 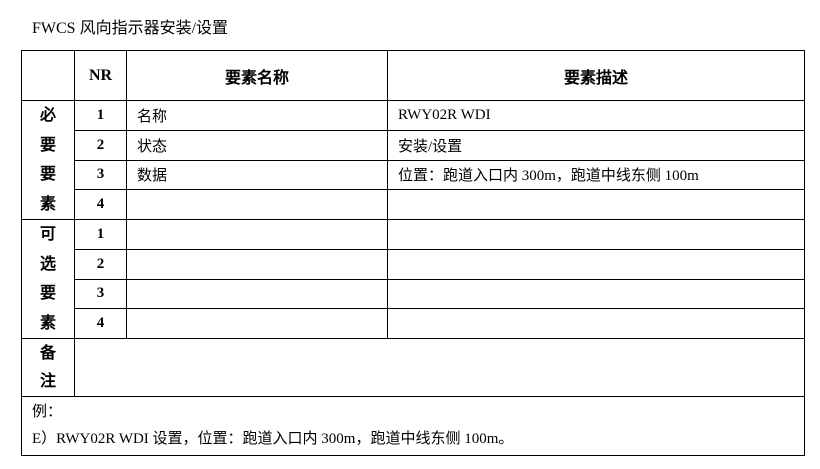 I want to click on label-char: 选, so click(x=47, y=264).